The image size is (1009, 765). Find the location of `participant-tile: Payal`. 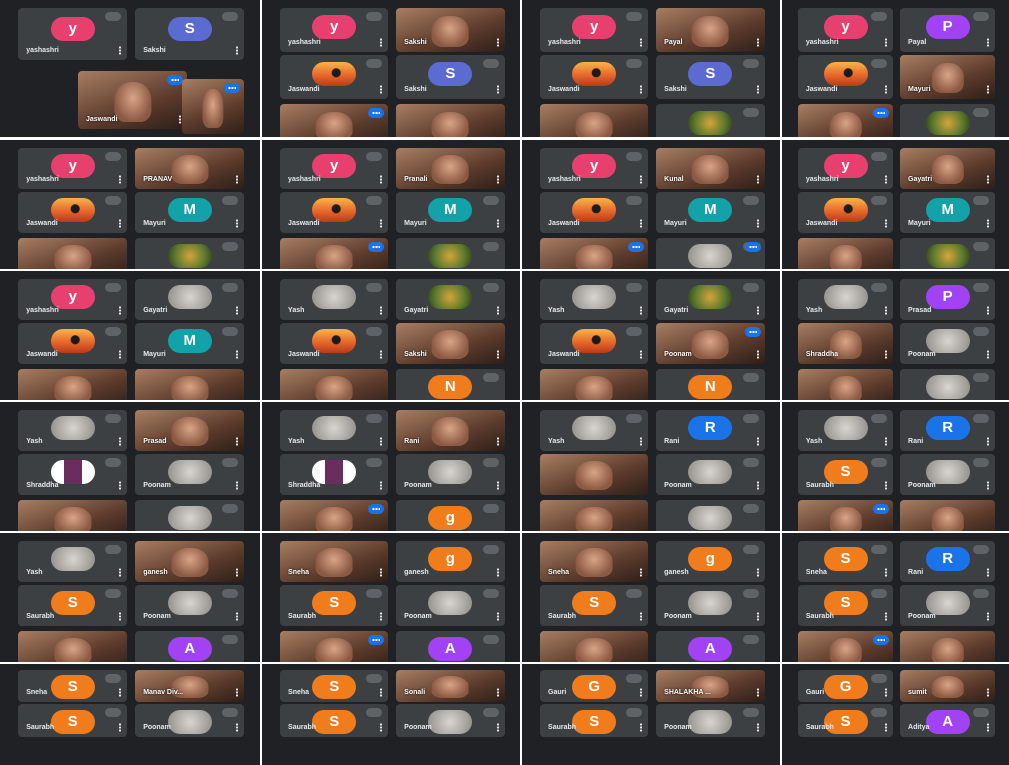

participant-tile: Payal is located at coordinates (710, 30).